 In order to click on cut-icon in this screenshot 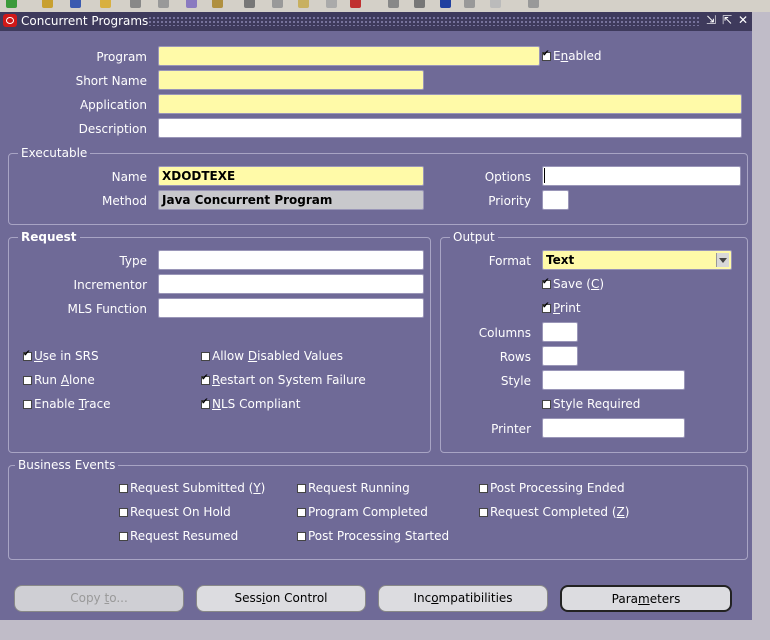, I will do `click(249, 4)`.